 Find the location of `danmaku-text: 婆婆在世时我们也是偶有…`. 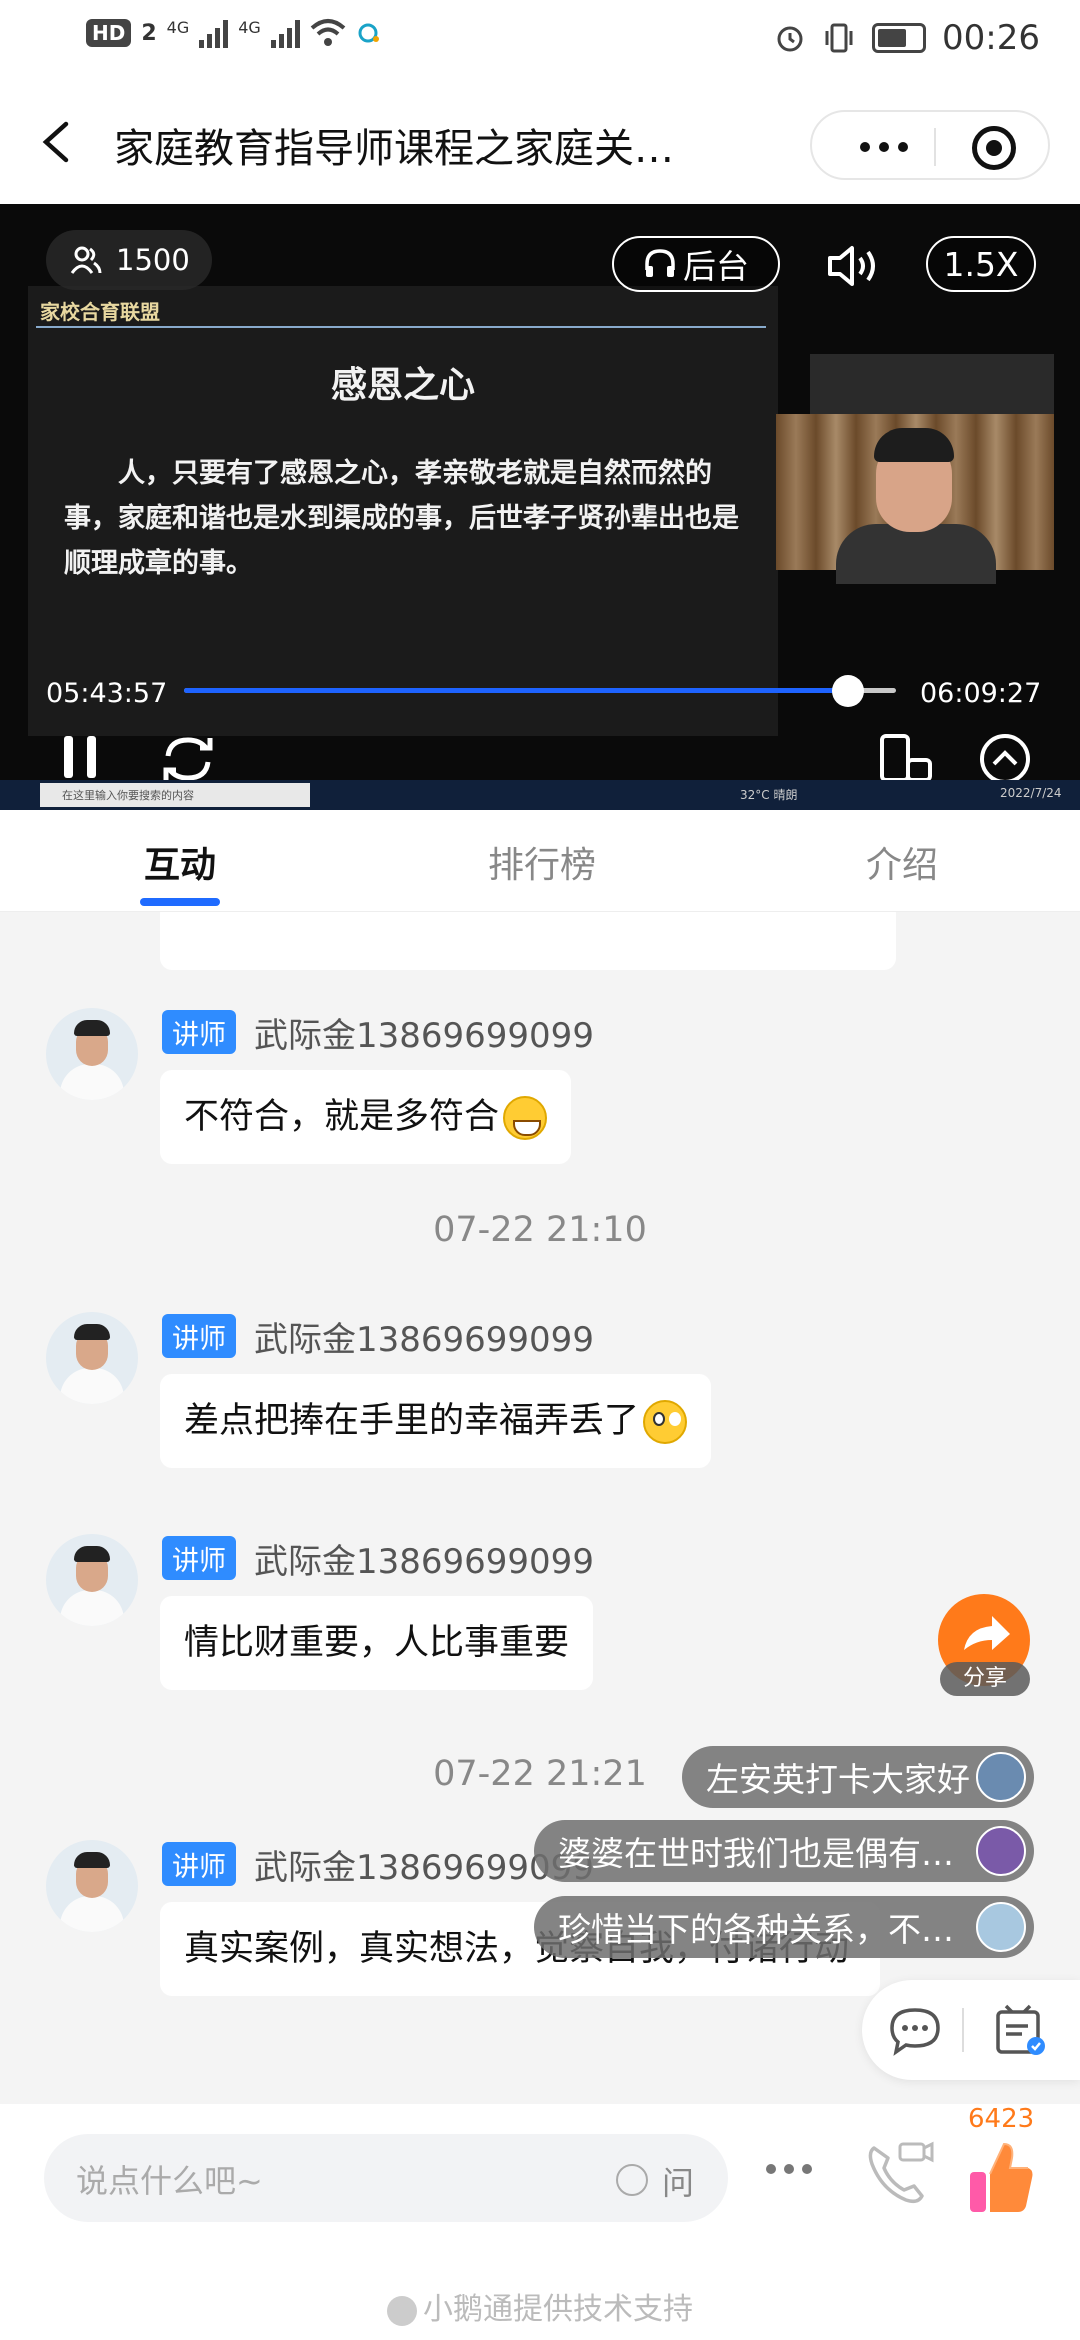

danmaku-text: 婆婆在世时我们也是偶有… is located at coordinates (756, 1853).